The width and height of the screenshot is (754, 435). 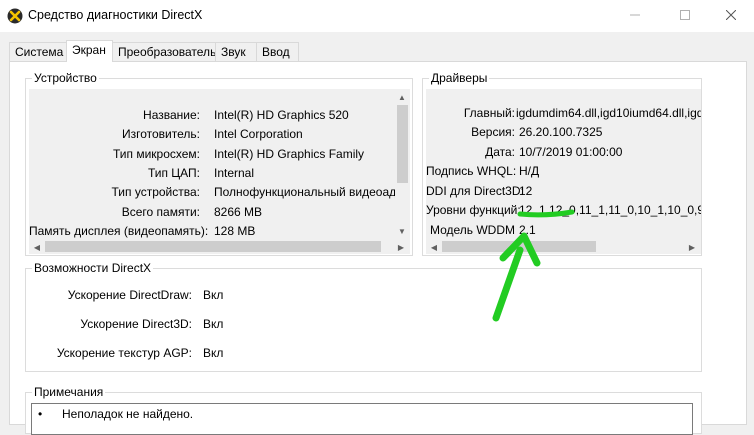 What do you see at coordinates (563, 171) in the screenshot?
I see `driver-row: Подпись WHQL: Н/Д` at bounding box center [563, 171].